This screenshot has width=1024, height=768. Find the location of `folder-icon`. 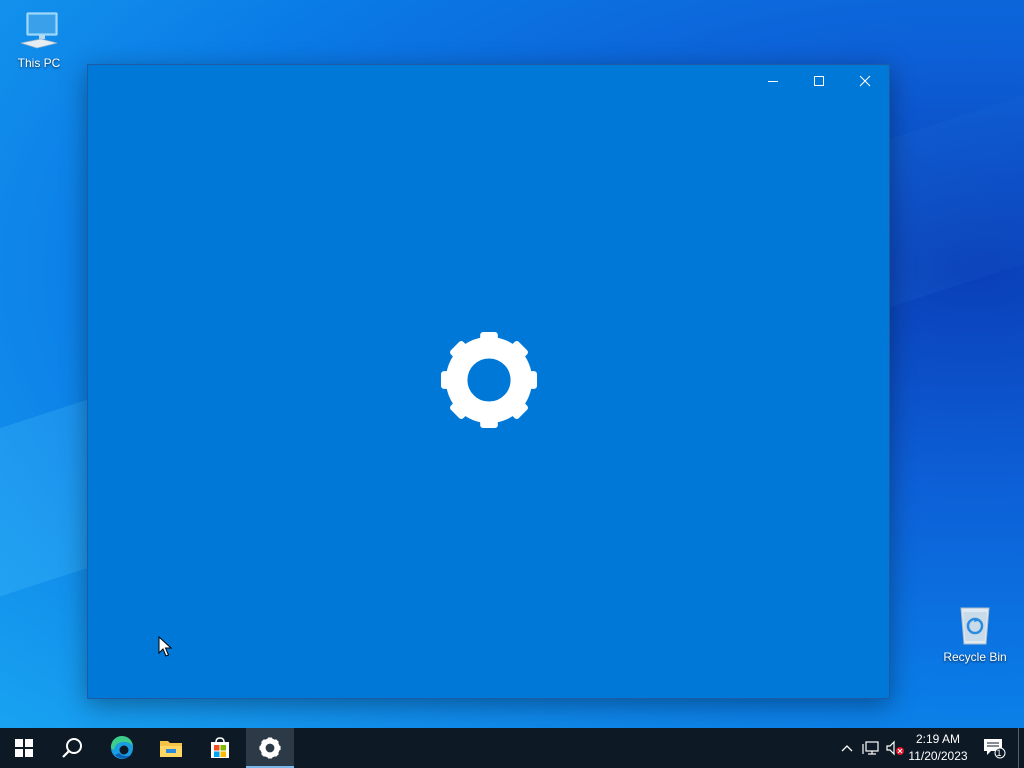

folder-icon is located at coordinates (171, 749).